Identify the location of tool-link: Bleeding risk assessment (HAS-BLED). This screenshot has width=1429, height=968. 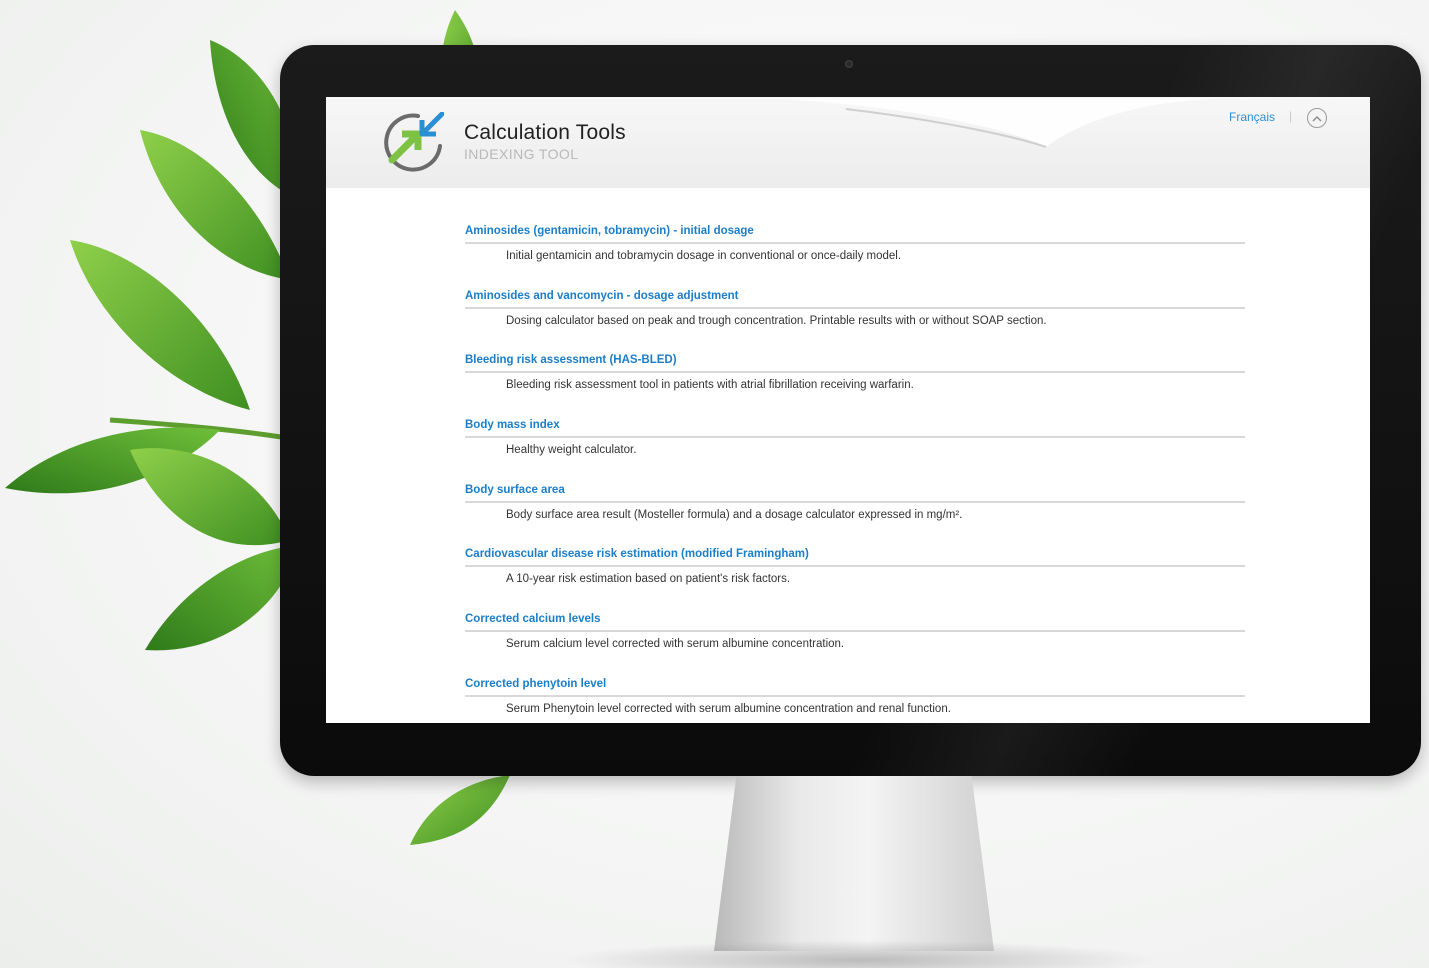
(855, 364).